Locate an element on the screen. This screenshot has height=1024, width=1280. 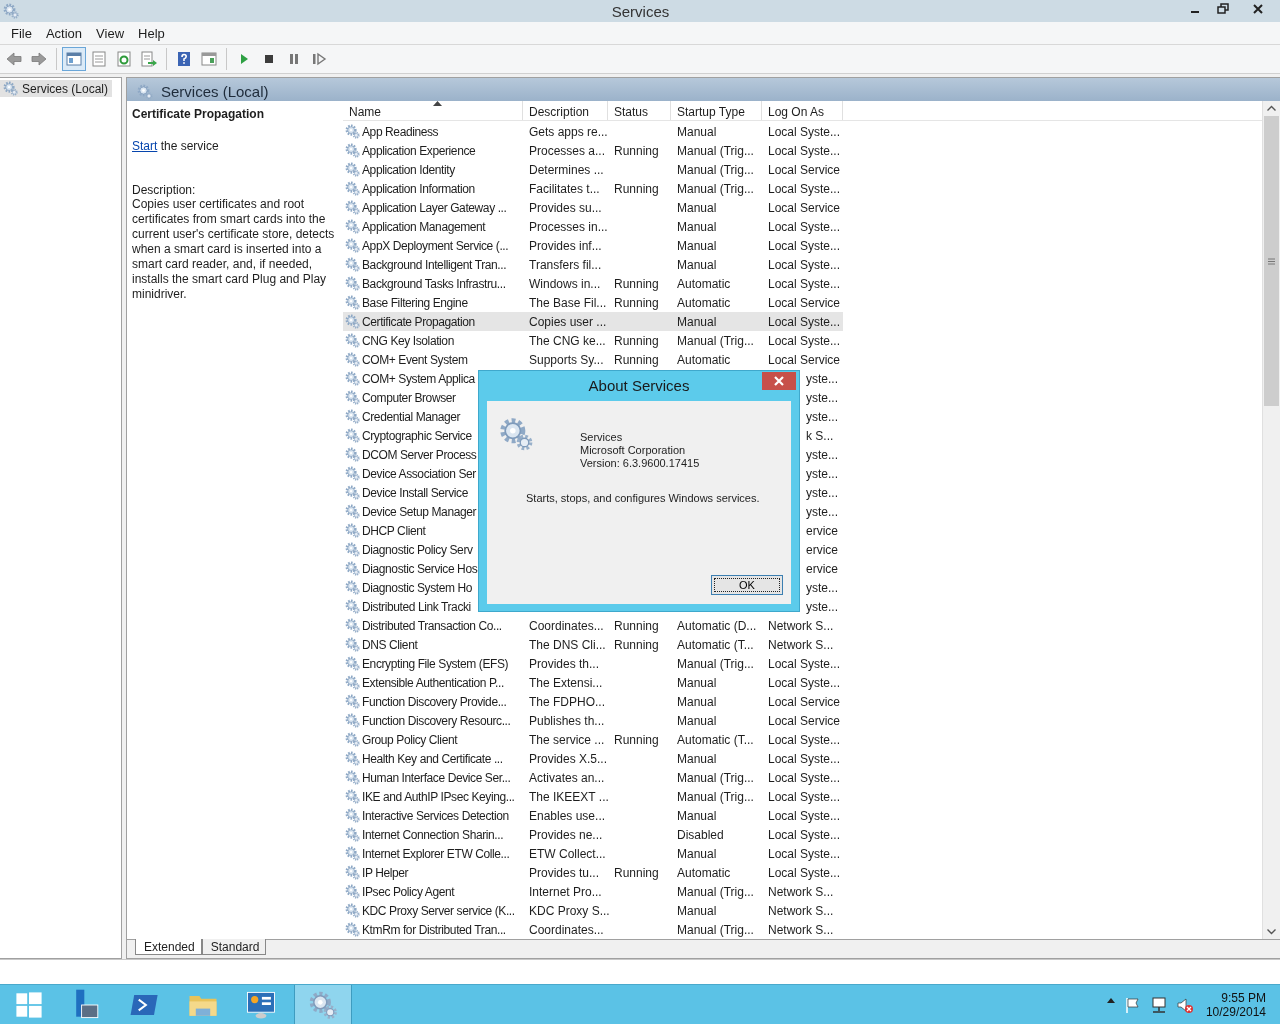
pane-title: Services (Local) is located at coordinates (215, 91).